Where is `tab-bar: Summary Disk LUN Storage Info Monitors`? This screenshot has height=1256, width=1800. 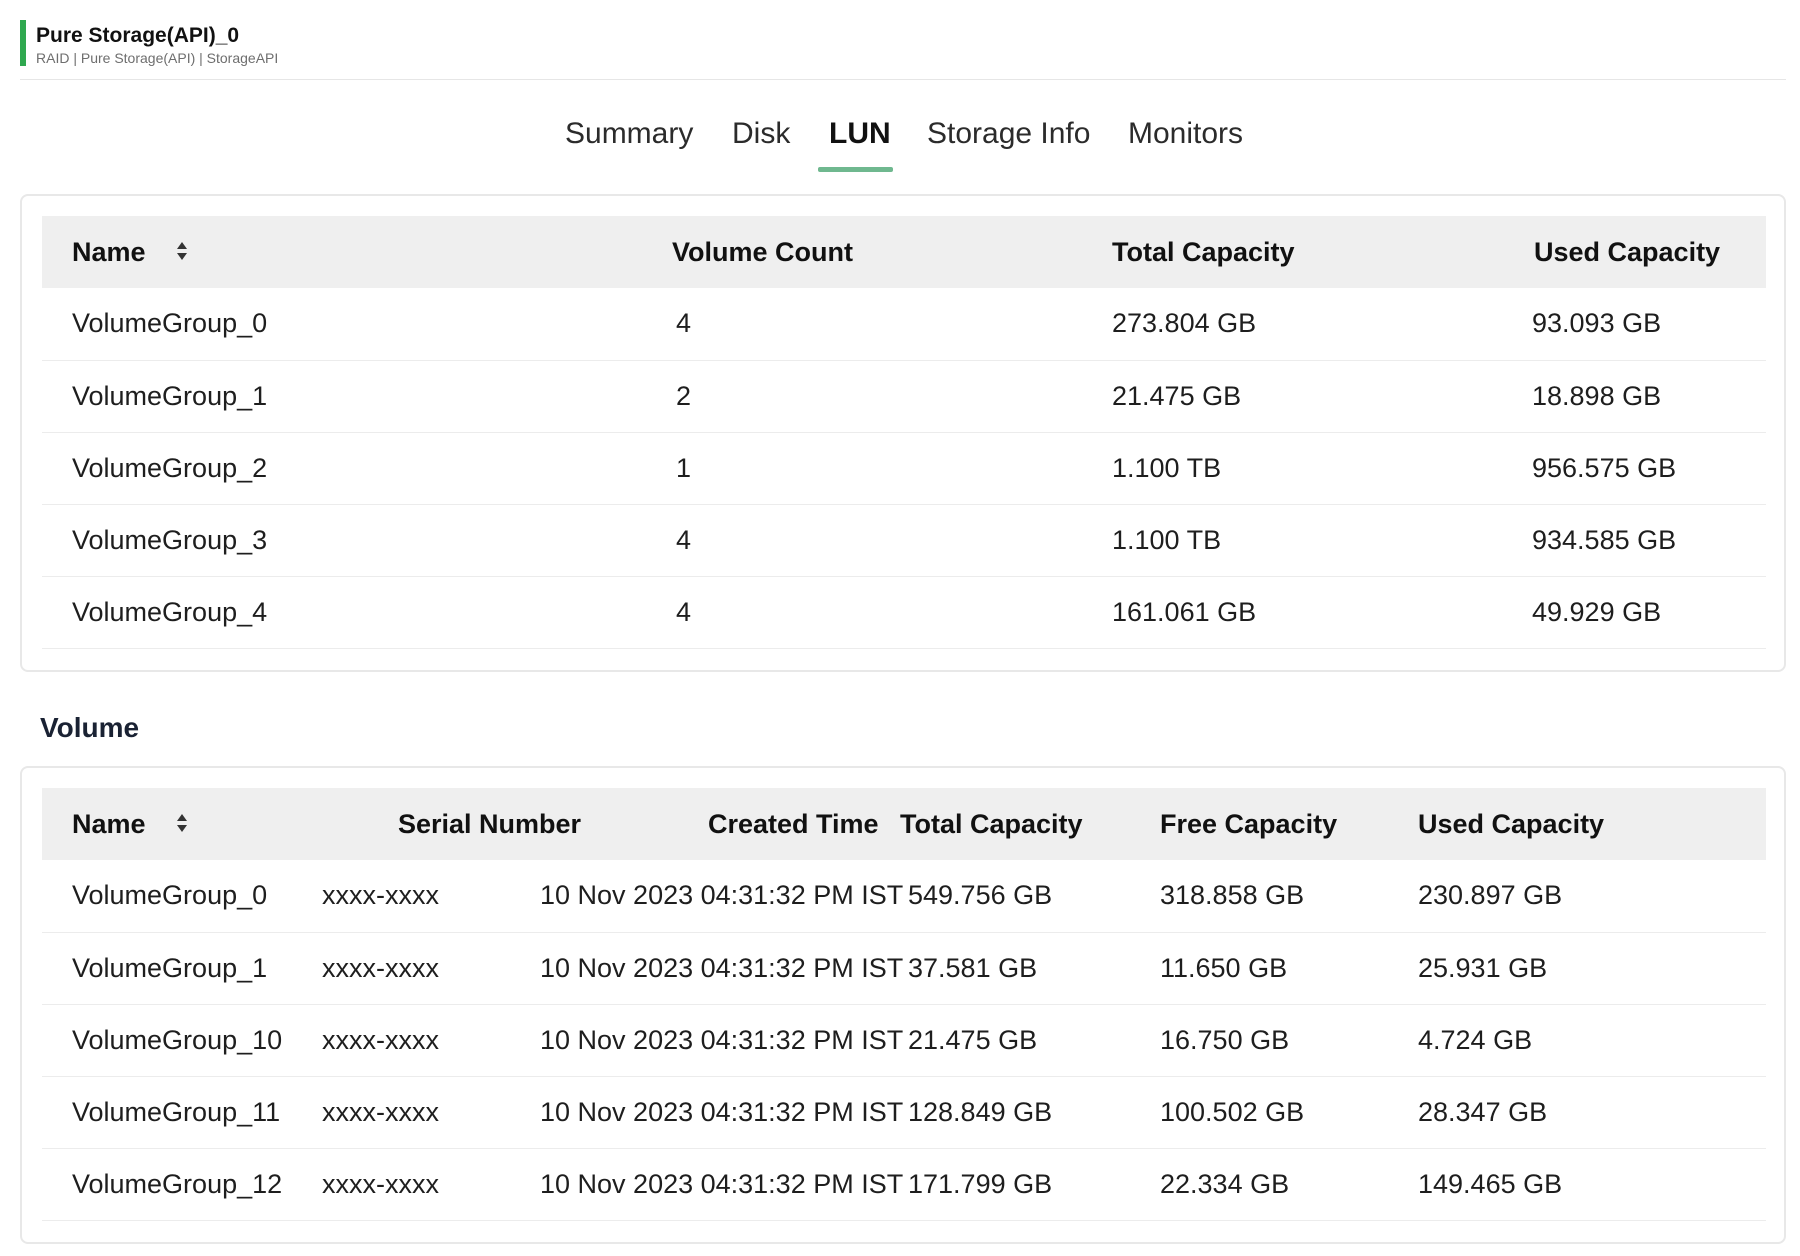
tab-bar: Summary Disk LUN Storage Info Monitors is located at coordinates (900, 140).